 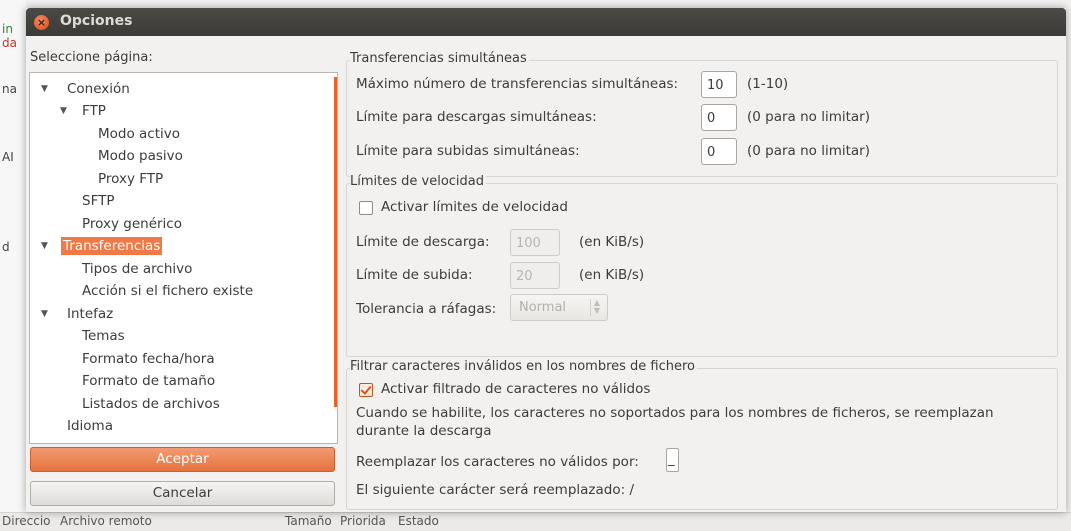 I want to click on upload-speed-unit: (en KiB/s), so click(x=612, y=275).